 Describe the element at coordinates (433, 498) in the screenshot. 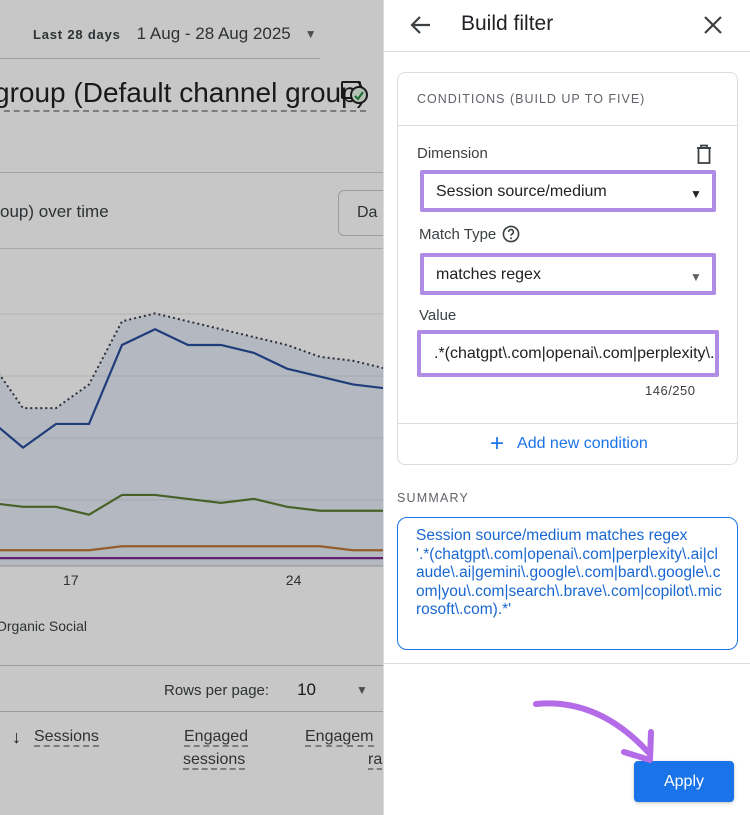

I see `summary-label: SUMMARY` at that location.